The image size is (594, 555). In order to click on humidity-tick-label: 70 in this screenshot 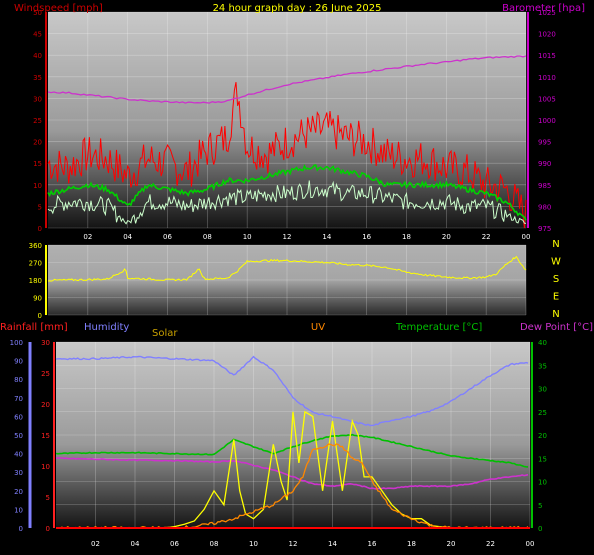, I will do `click(18, 399)`.